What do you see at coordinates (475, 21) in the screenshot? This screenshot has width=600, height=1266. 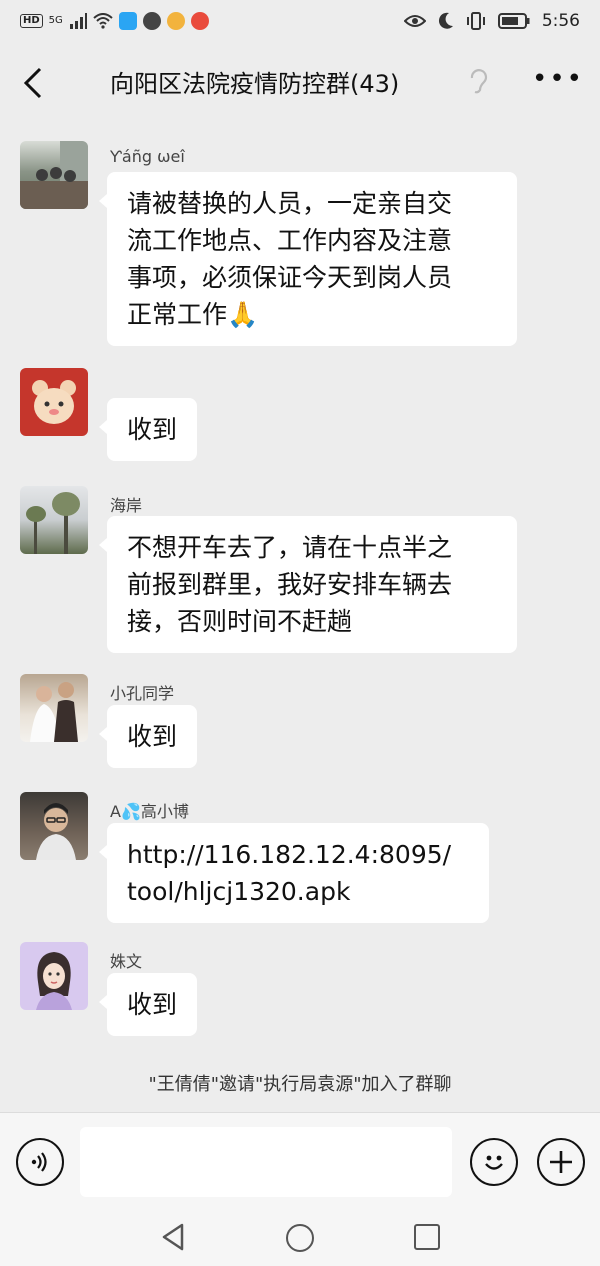 I see `vibrate-icon` at bounding box center [475, 21].